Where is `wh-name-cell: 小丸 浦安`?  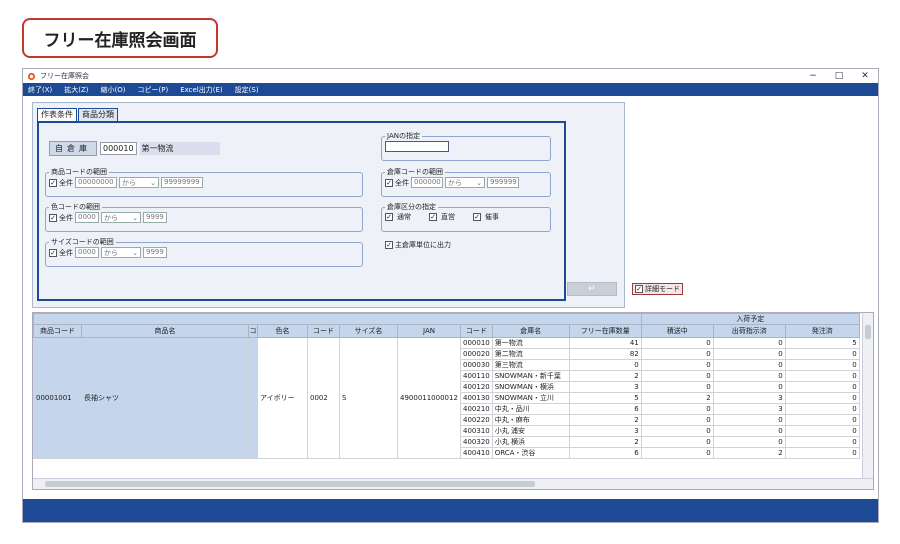
wh-name-cell: 小丸 浦安 is located at coordinates (530, 431).